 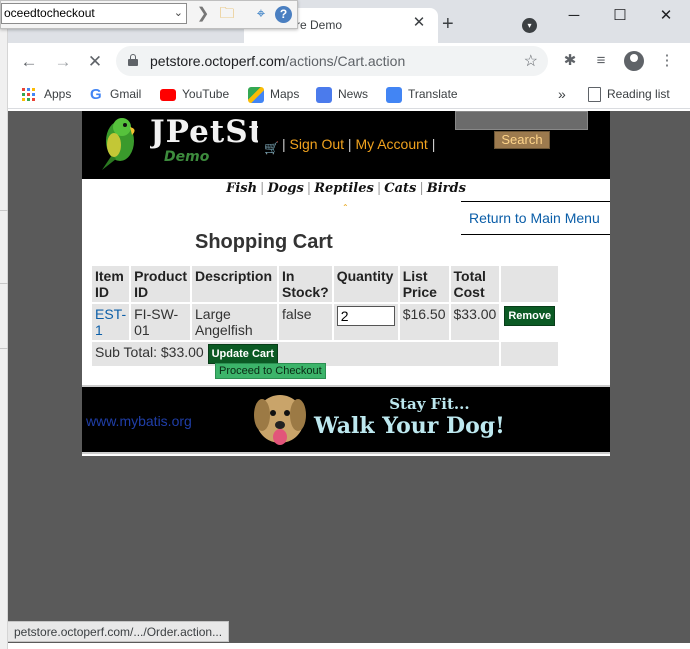 What do you see at coordinates (419, 23) in the screenshot?
I see `close-icon: ✕` at bounding box center [419, 23].